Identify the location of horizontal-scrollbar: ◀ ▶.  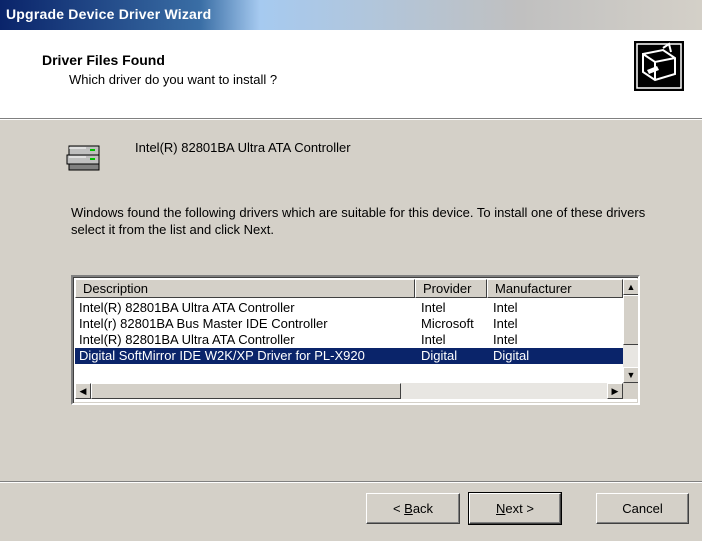
(349, 391).